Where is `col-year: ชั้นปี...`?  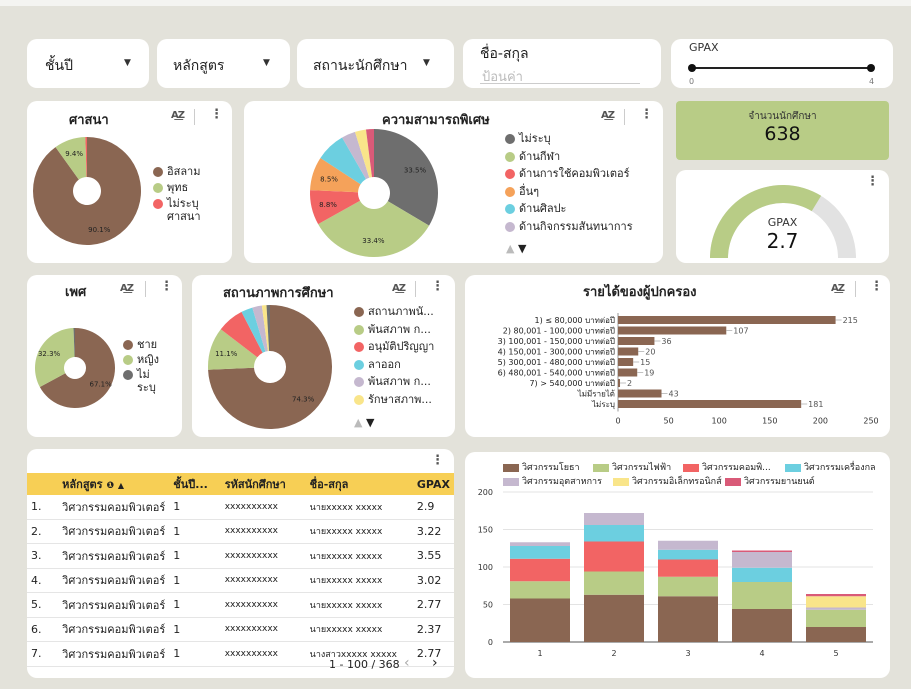
col-year: ชั้นปี... is located at coordinates (195, 484).